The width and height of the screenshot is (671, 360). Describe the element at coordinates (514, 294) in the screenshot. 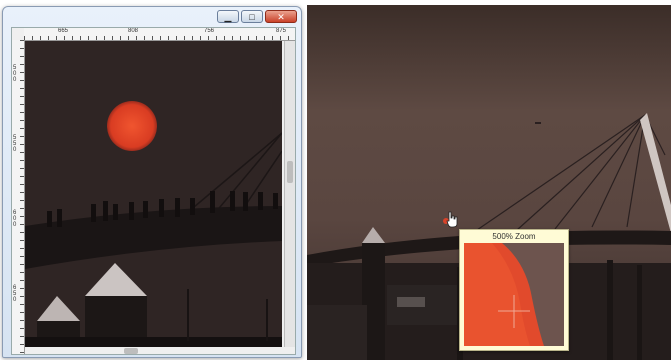

I see `zoom-view` at that location.